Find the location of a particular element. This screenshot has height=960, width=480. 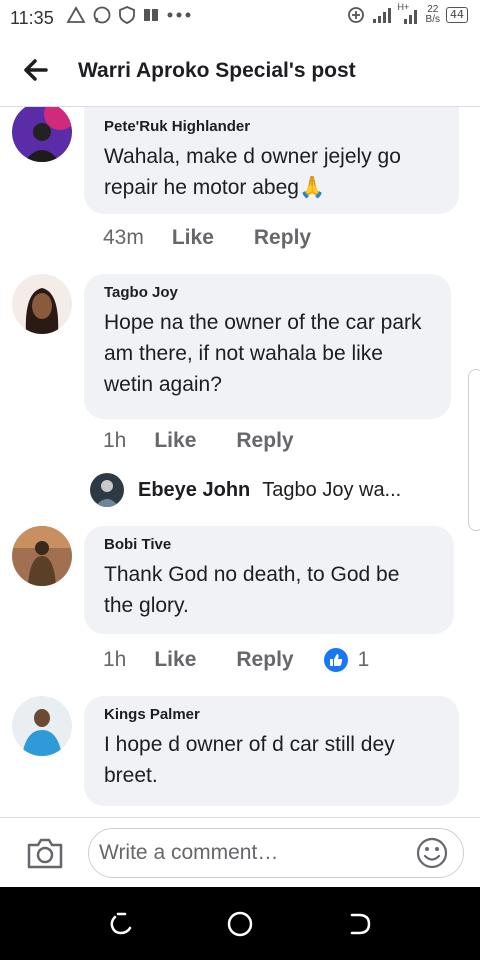

reaction-count: 1 is located at coordinates (363, 659).